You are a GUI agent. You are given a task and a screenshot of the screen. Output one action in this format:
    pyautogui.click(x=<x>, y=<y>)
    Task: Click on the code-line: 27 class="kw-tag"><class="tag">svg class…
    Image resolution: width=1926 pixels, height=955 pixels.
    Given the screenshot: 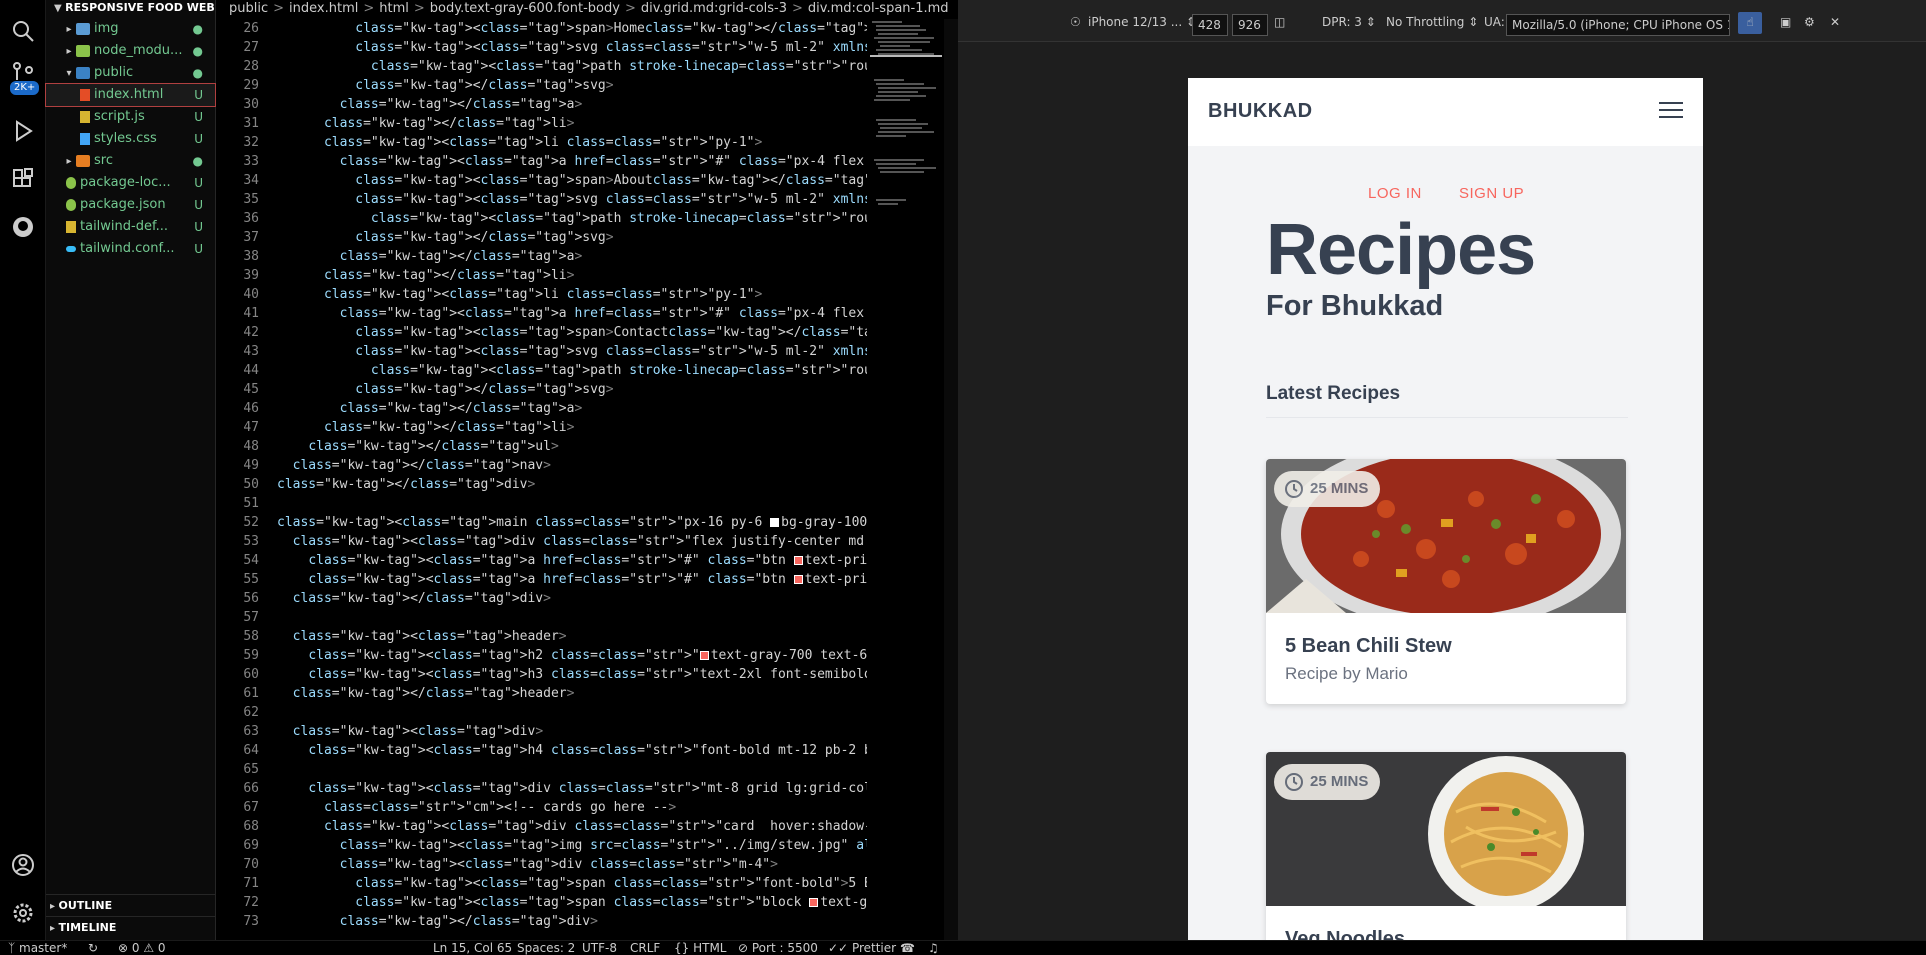 What is the action you would take?
    pyautogui.click(x=542, y=47)
    